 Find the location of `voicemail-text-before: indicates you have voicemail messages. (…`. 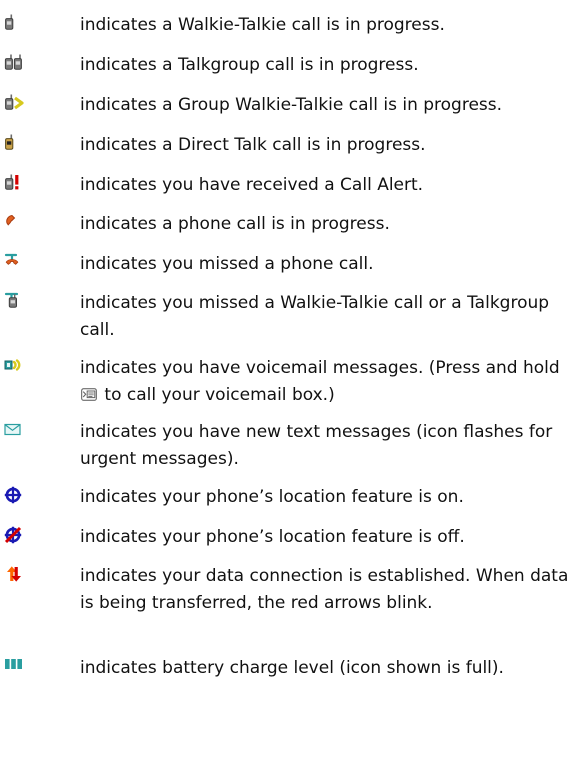

voicemail-text-before: indicates you have voicemail messages. (… is located at coordinates (320, 368).